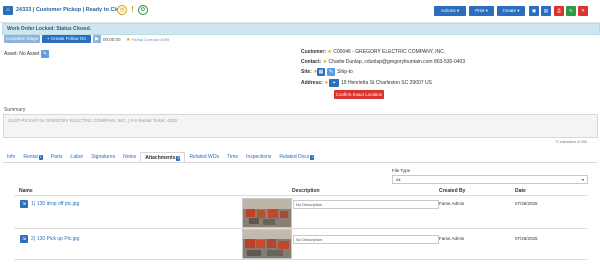 Image resolution: width=600 pixels, height=271 pixels. I want to click on tab-inspections: Inspections, so click(258, 157).